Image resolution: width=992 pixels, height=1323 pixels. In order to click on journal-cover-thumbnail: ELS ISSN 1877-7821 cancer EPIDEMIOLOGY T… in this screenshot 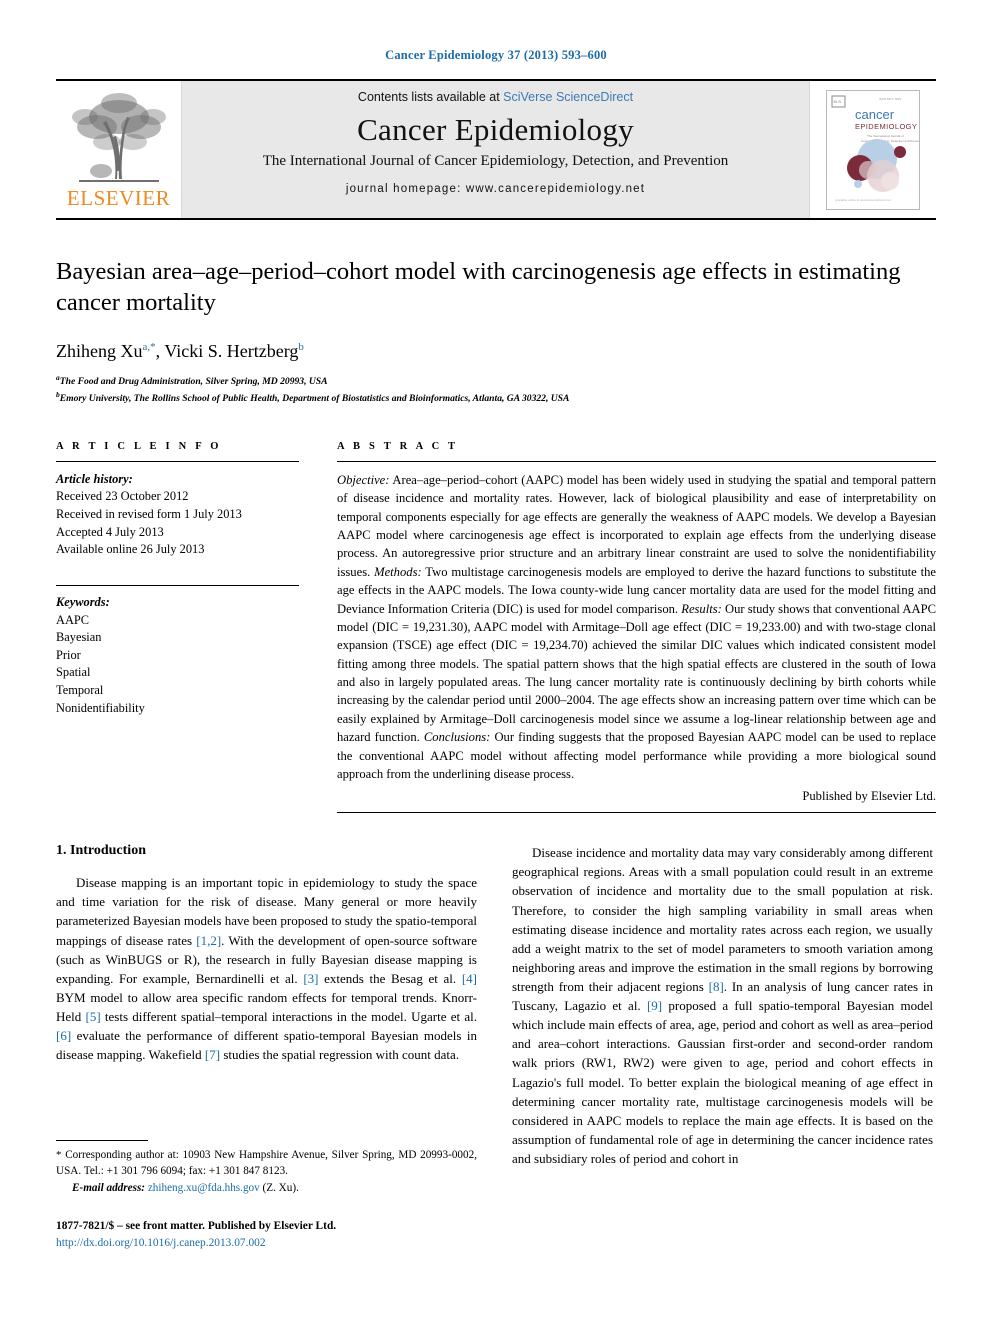, I will do `click(872, 149)`.